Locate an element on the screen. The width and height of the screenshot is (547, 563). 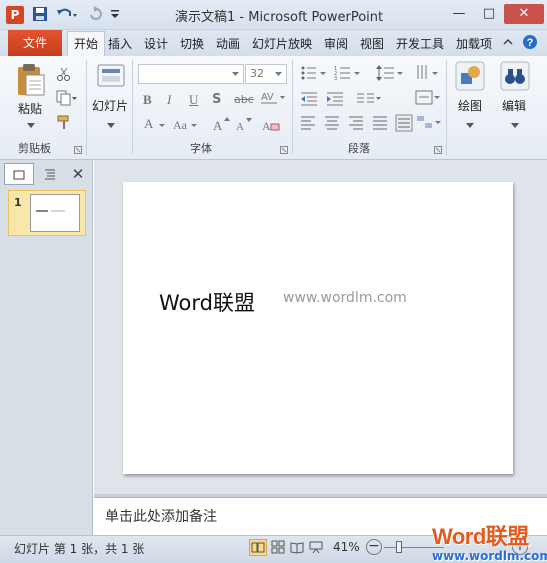
paste-button: 粘贴 is located at coordinates (30, 108).